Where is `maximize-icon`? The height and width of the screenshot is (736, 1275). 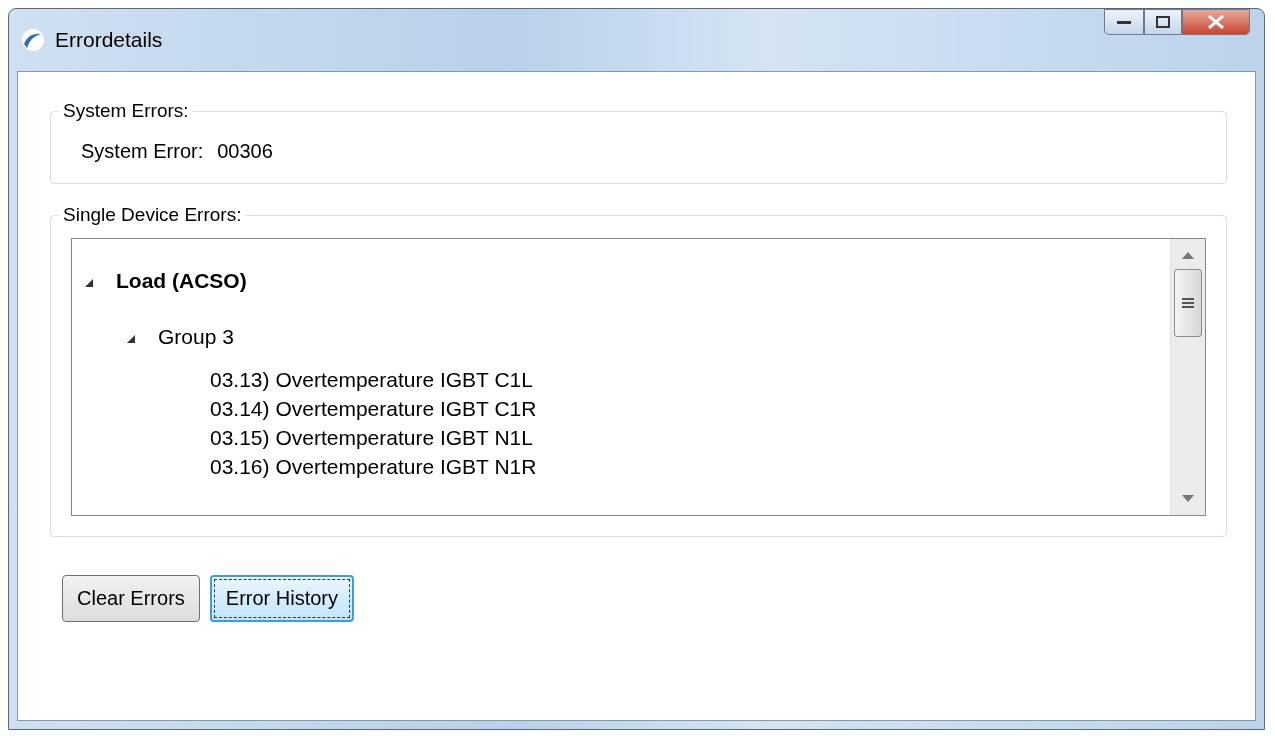
maximize-icon is located at coordinates (1163, 22).